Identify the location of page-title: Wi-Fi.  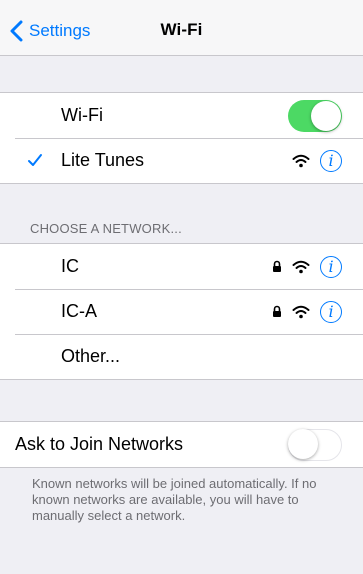
(181, 29).